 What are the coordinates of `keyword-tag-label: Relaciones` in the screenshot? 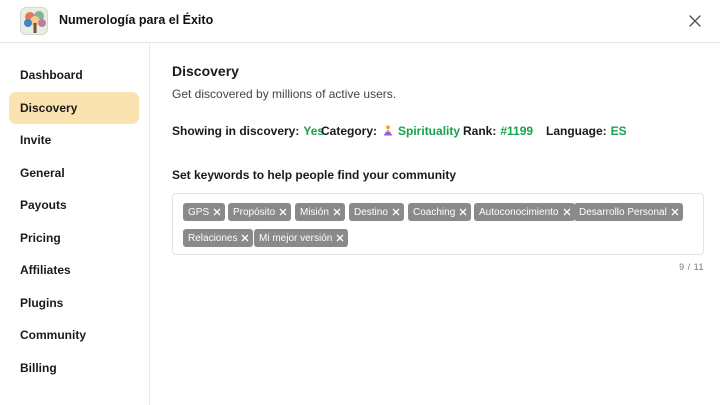 It's located at (213, 238).